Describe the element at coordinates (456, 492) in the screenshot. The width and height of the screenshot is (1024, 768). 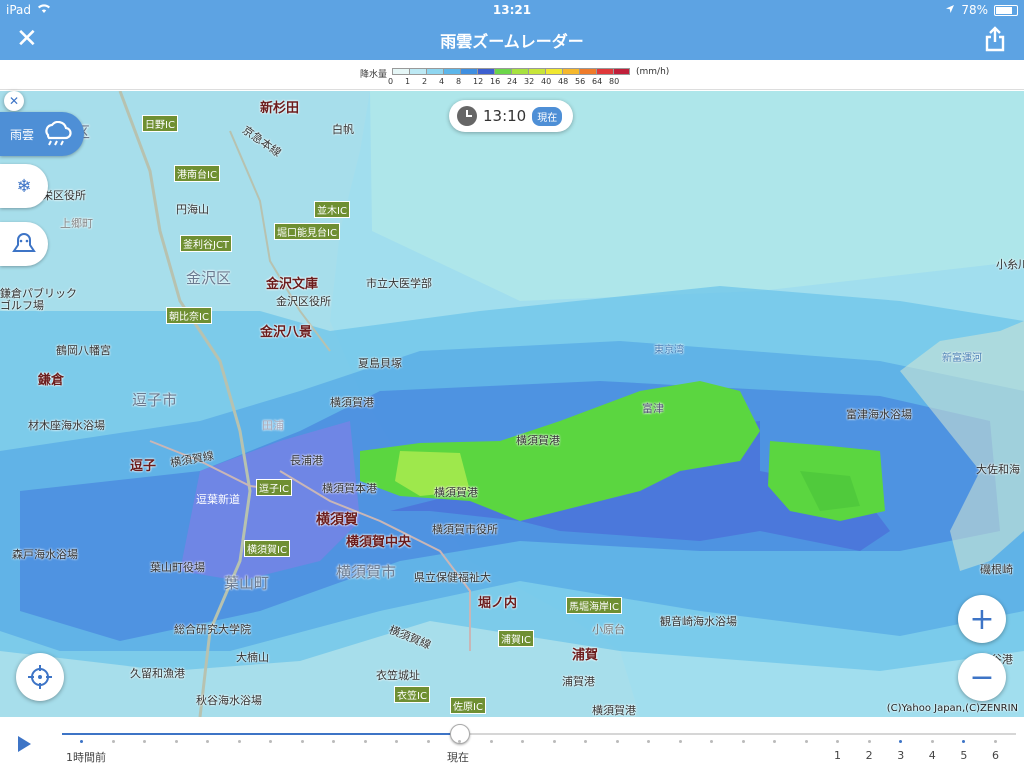
I see `map-label: 横須賀港` at that location.